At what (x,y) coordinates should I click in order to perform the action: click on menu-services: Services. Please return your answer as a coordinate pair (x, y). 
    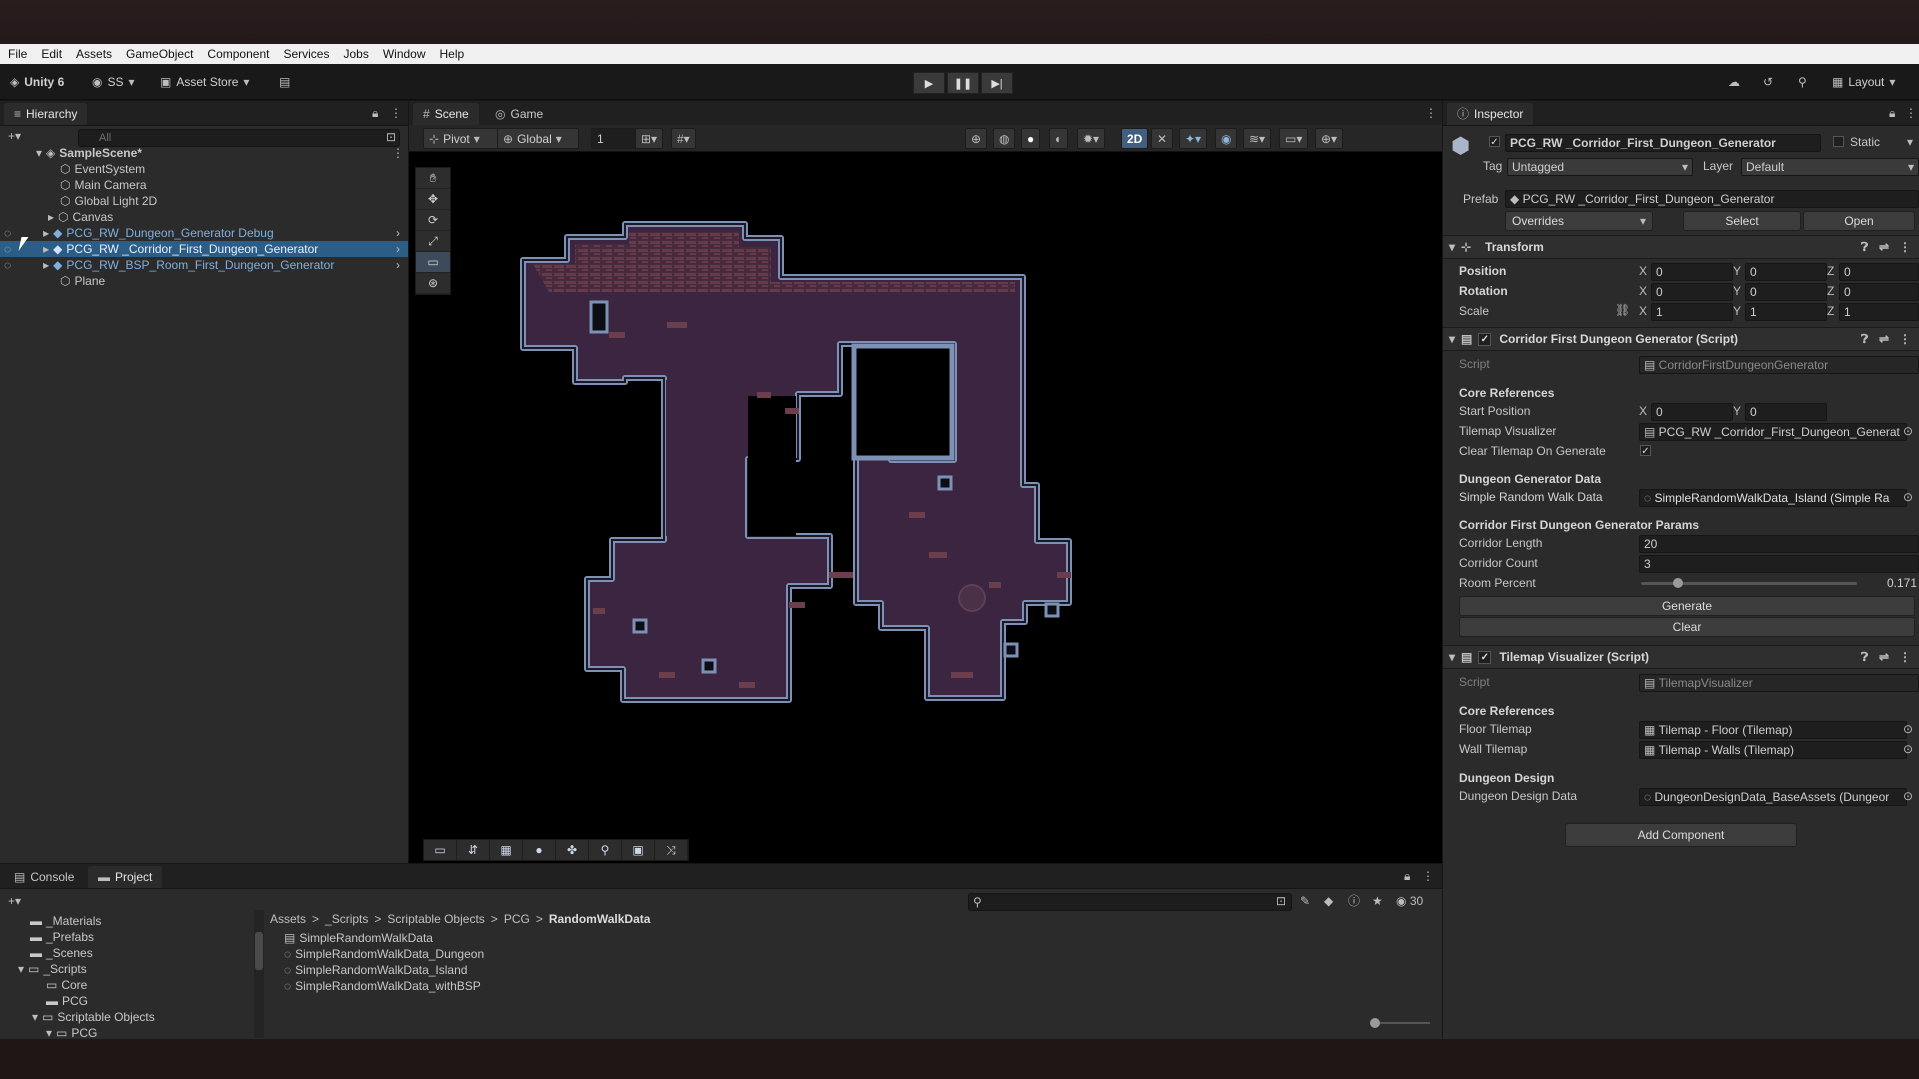
    Looking at the image, I should click on (306, 54).